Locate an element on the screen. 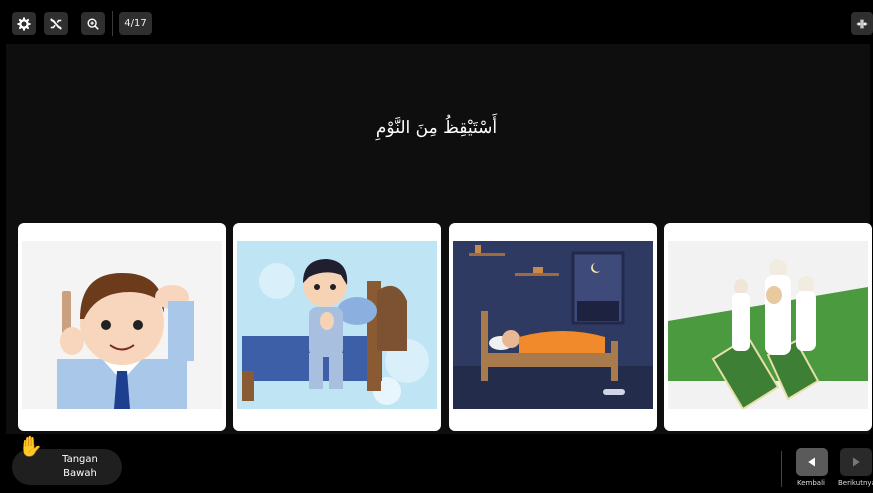  collapse-button is located at coordinates (862, 23).